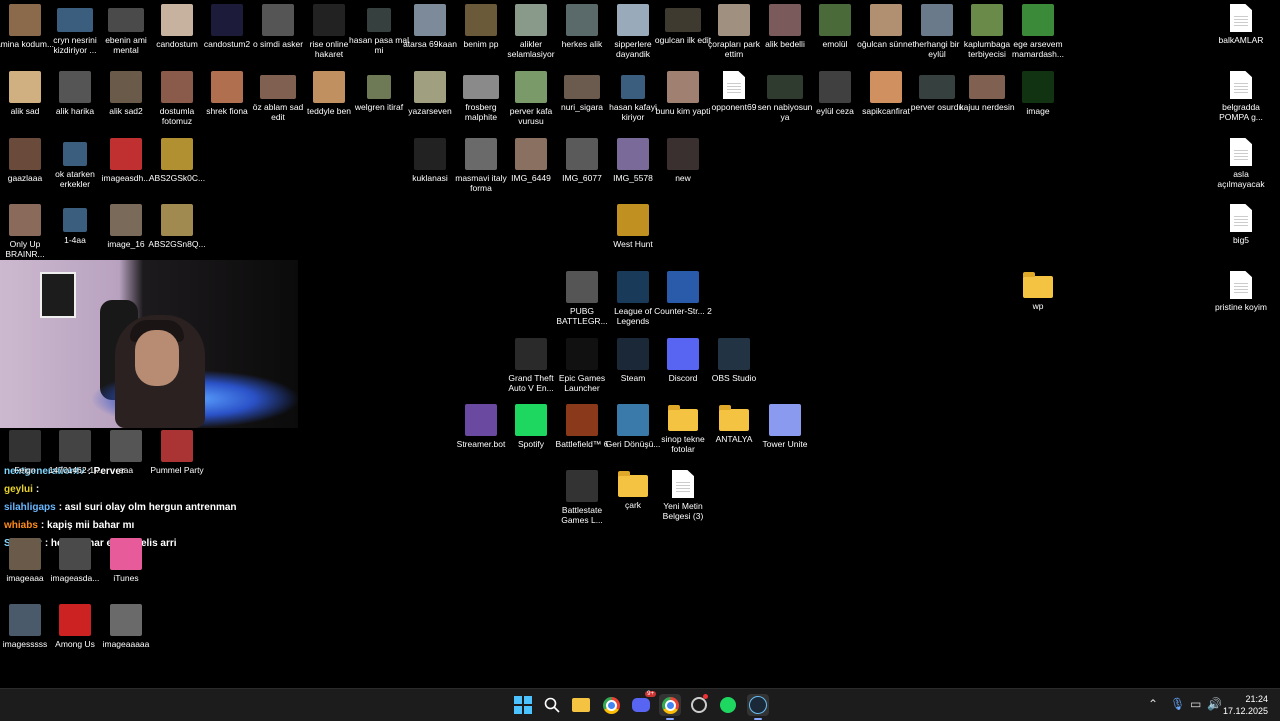 The width and height of the screenshot is (1280, 721). I want to click on desktop-icon: wp, so click(1038, 291).